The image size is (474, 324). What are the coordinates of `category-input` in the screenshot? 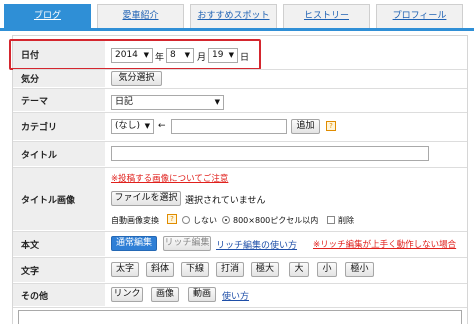 It's located at (229, 126).